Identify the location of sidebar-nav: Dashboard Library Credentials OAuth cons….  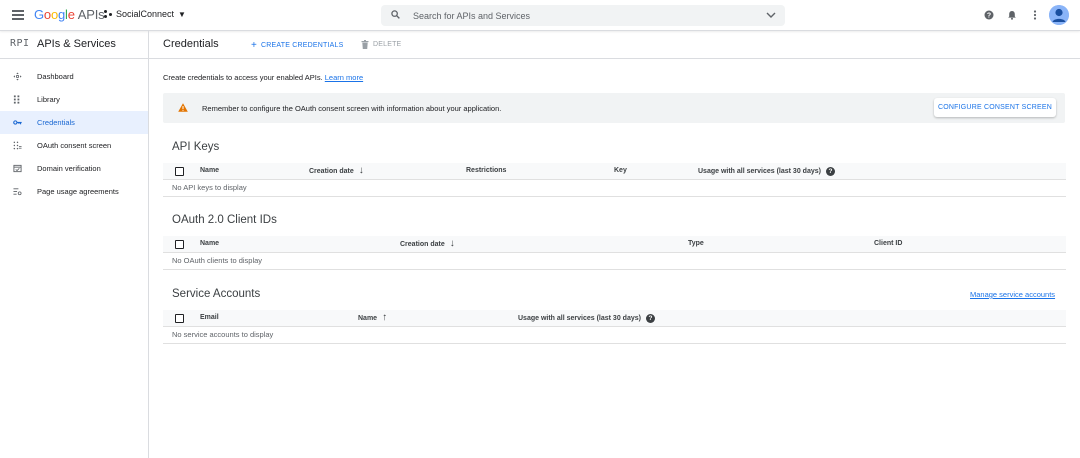
(74, 134).